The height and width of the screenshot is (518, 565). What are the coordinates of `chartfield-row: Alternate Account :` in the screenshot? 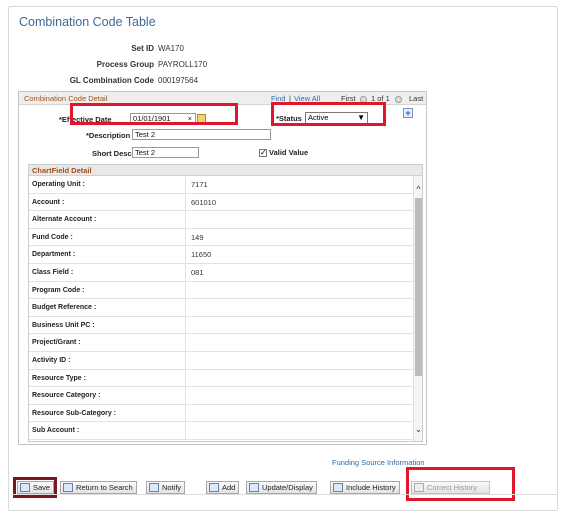 It's located at (222, 220).